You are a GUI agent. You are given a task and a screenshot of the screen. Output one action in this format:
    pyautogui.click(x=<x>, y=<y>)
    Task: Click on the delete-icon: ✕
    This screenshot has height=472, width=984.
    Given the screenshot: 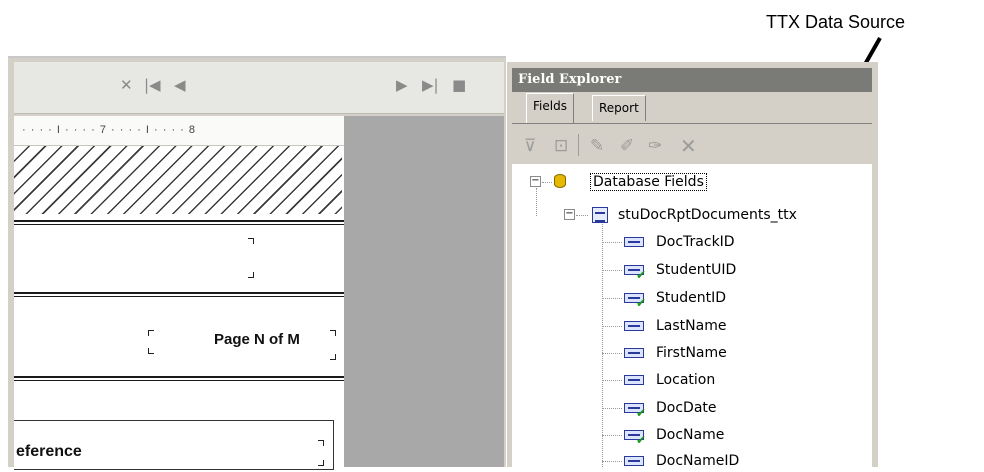 What is the action you would take?
    pyautogui.click(x=688, y=146)
    